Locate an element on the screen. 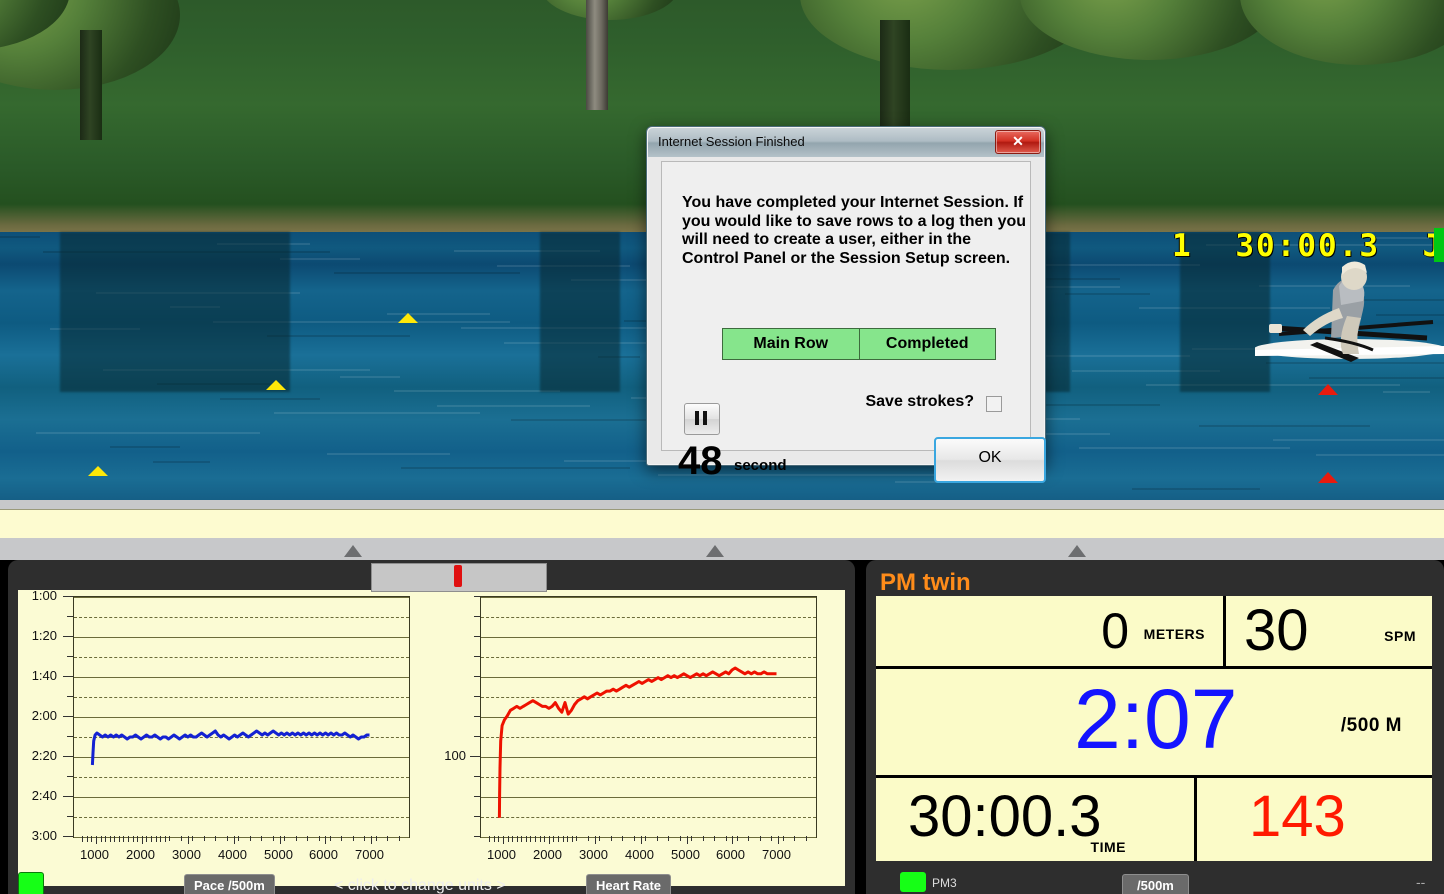 The width and height of the screenshot is (1444, 894). race-time: 30:00.3 is located at coordinates (1307, 246).